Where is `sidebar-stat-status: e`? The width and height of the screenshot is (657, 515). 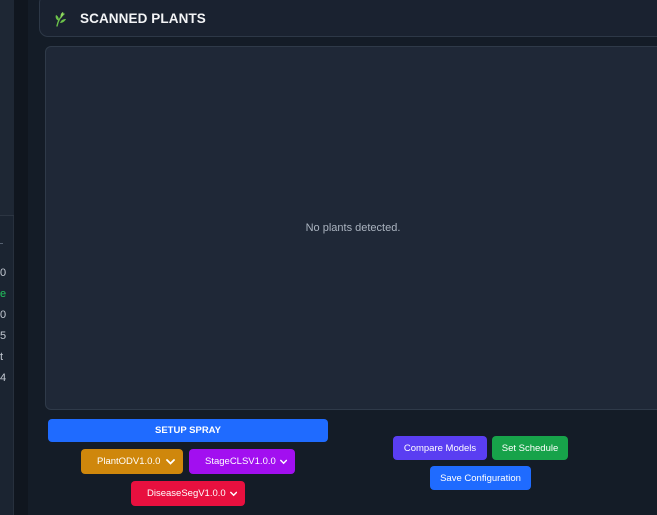 sidebar-stat-status: e is located at coordinates (3, 294).